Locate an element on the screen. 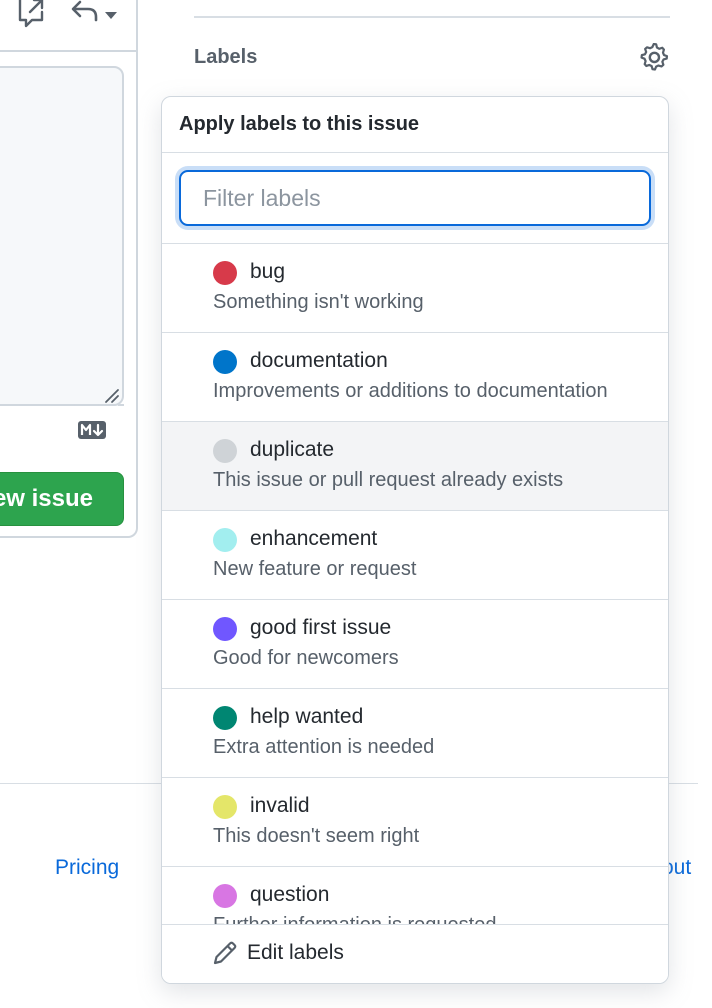  resize-grip-icon is located at coordinates (112, 398).